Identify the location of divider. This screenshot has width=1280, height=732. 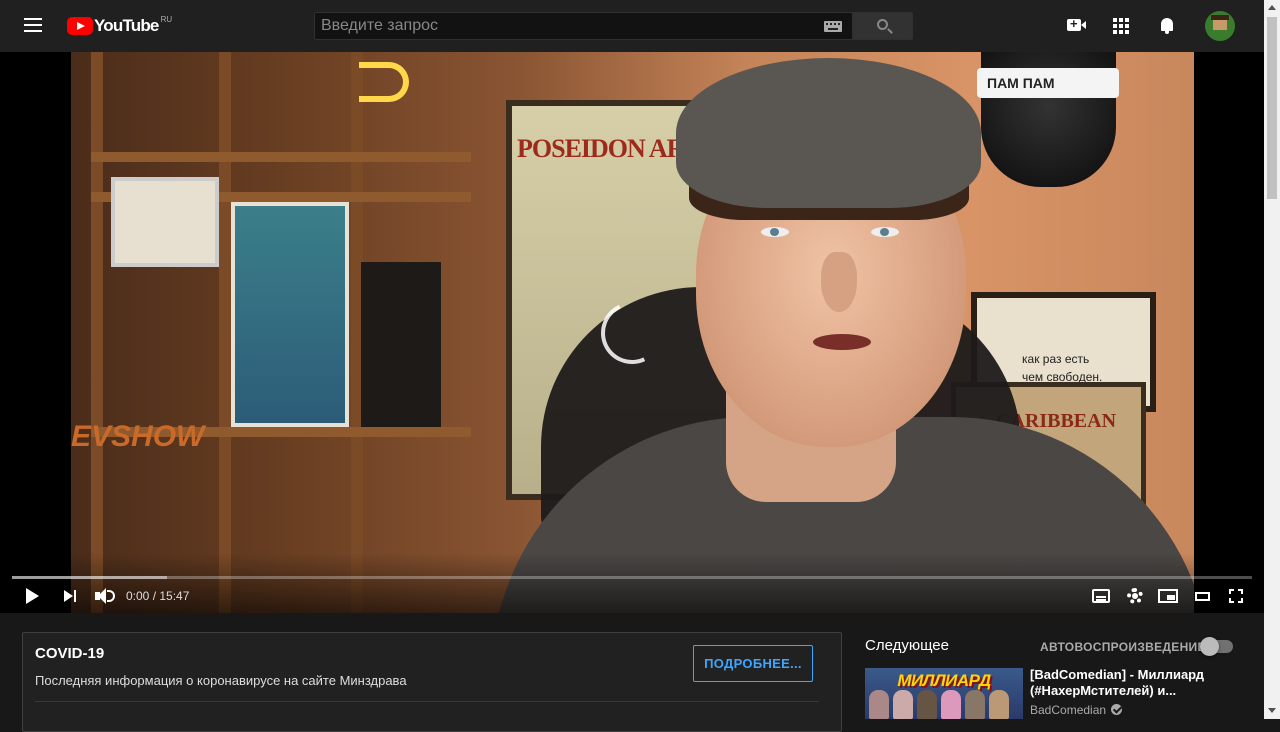
(427, 701).